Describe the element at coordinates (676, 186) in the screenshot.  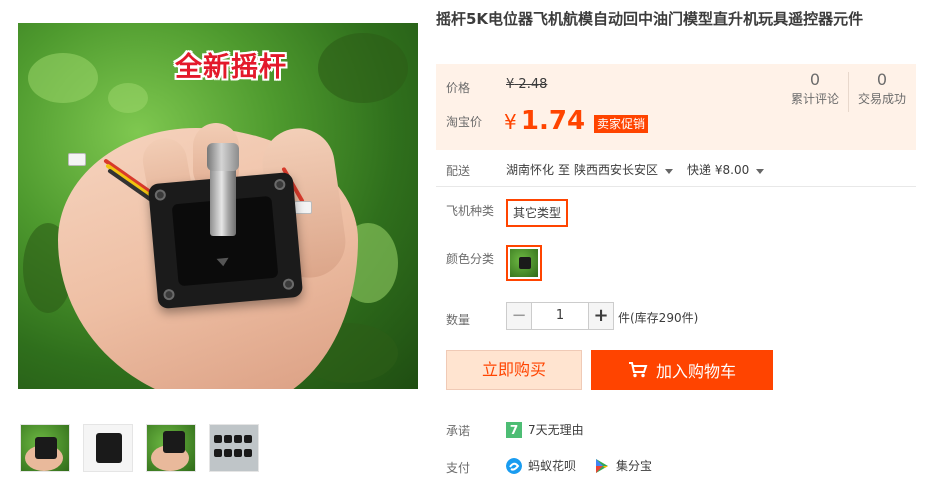
I see `section-divider` at that location.